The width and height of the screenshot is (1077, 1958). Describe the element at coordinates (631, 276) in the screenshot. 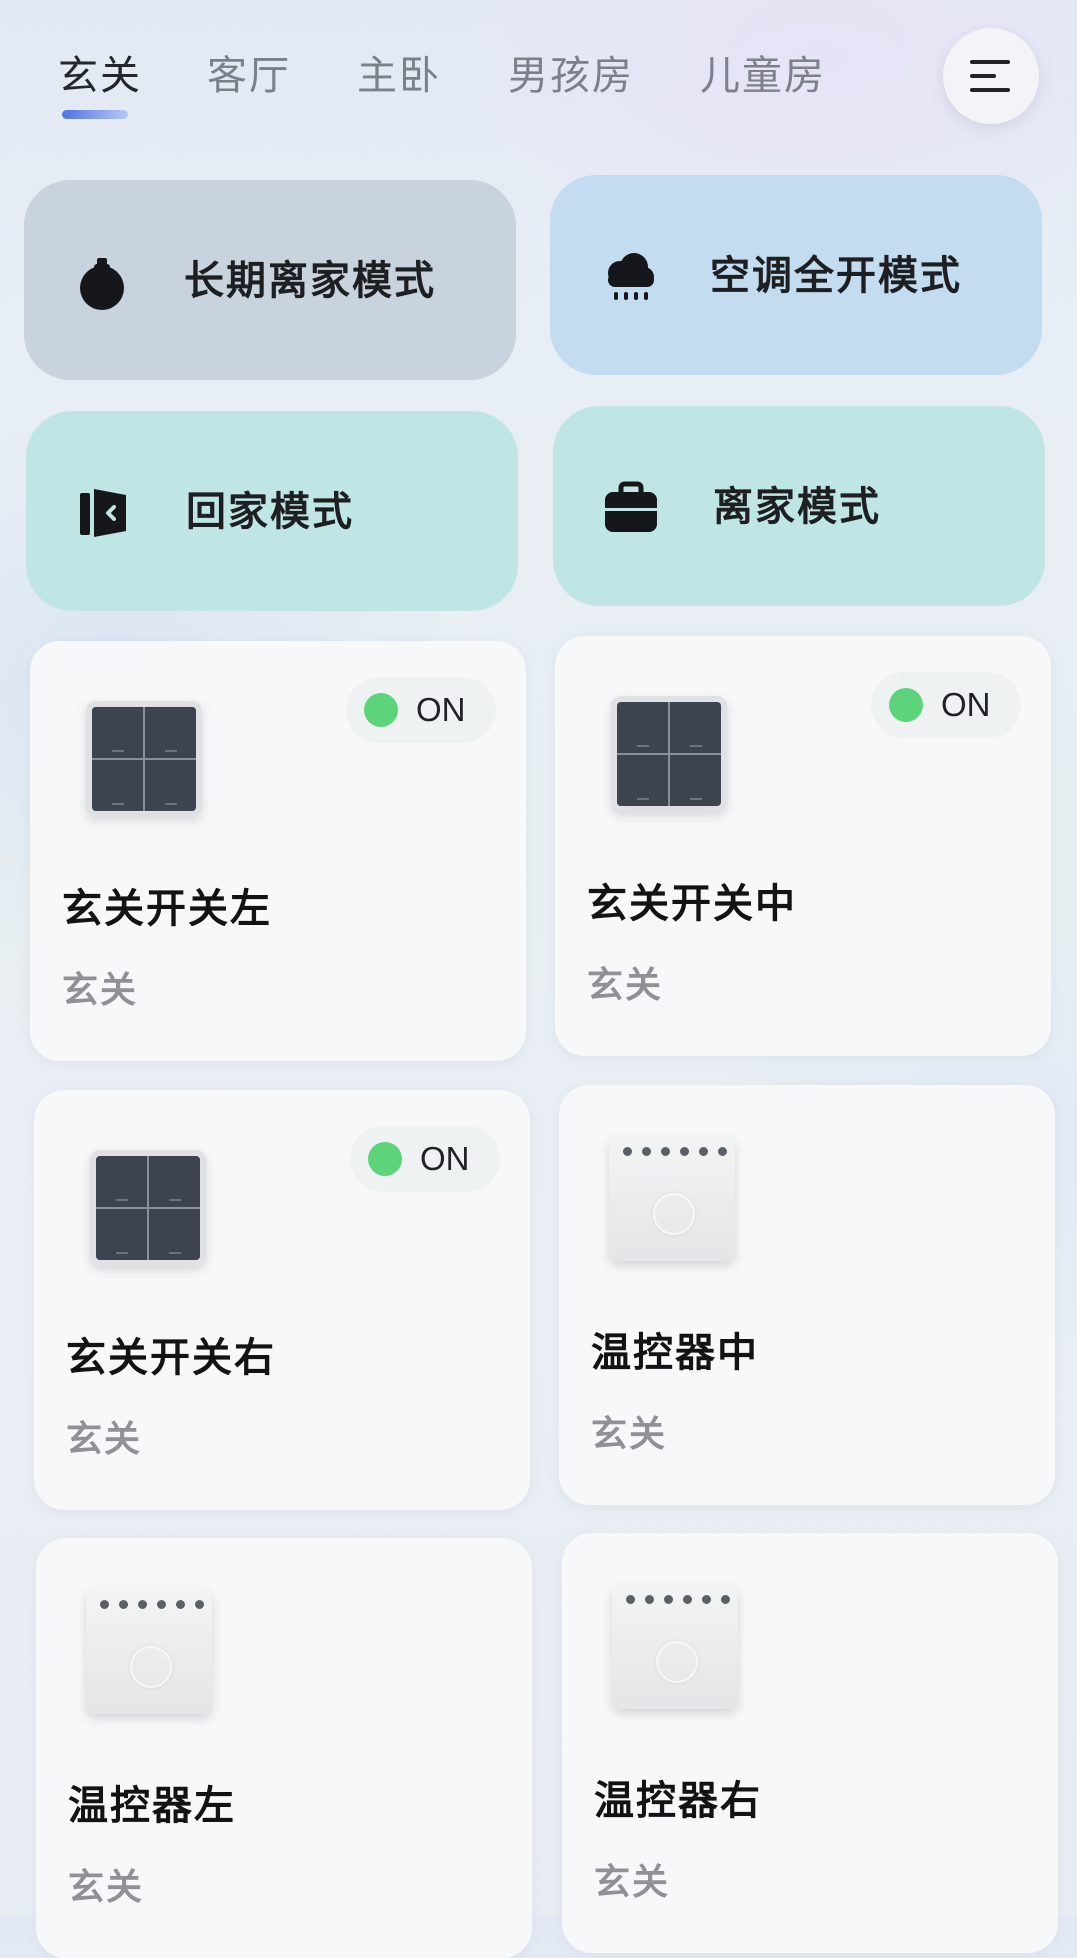

I see `cloud-rain-icon` at that location.